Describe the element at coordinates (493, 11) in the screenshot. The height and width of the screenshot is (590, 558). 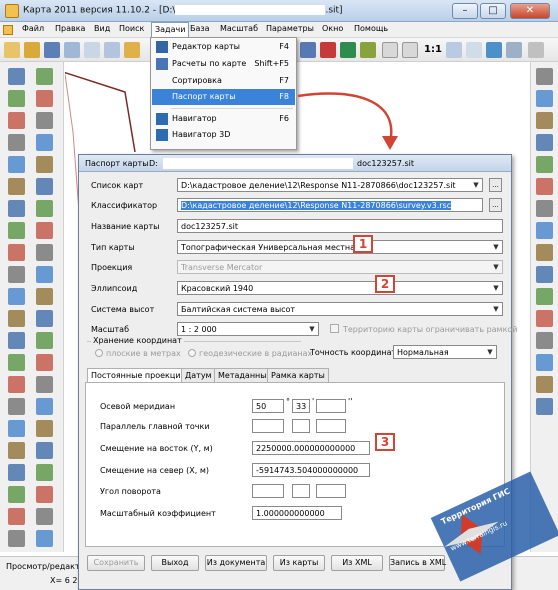
I see `maximize-button: □` at that location.